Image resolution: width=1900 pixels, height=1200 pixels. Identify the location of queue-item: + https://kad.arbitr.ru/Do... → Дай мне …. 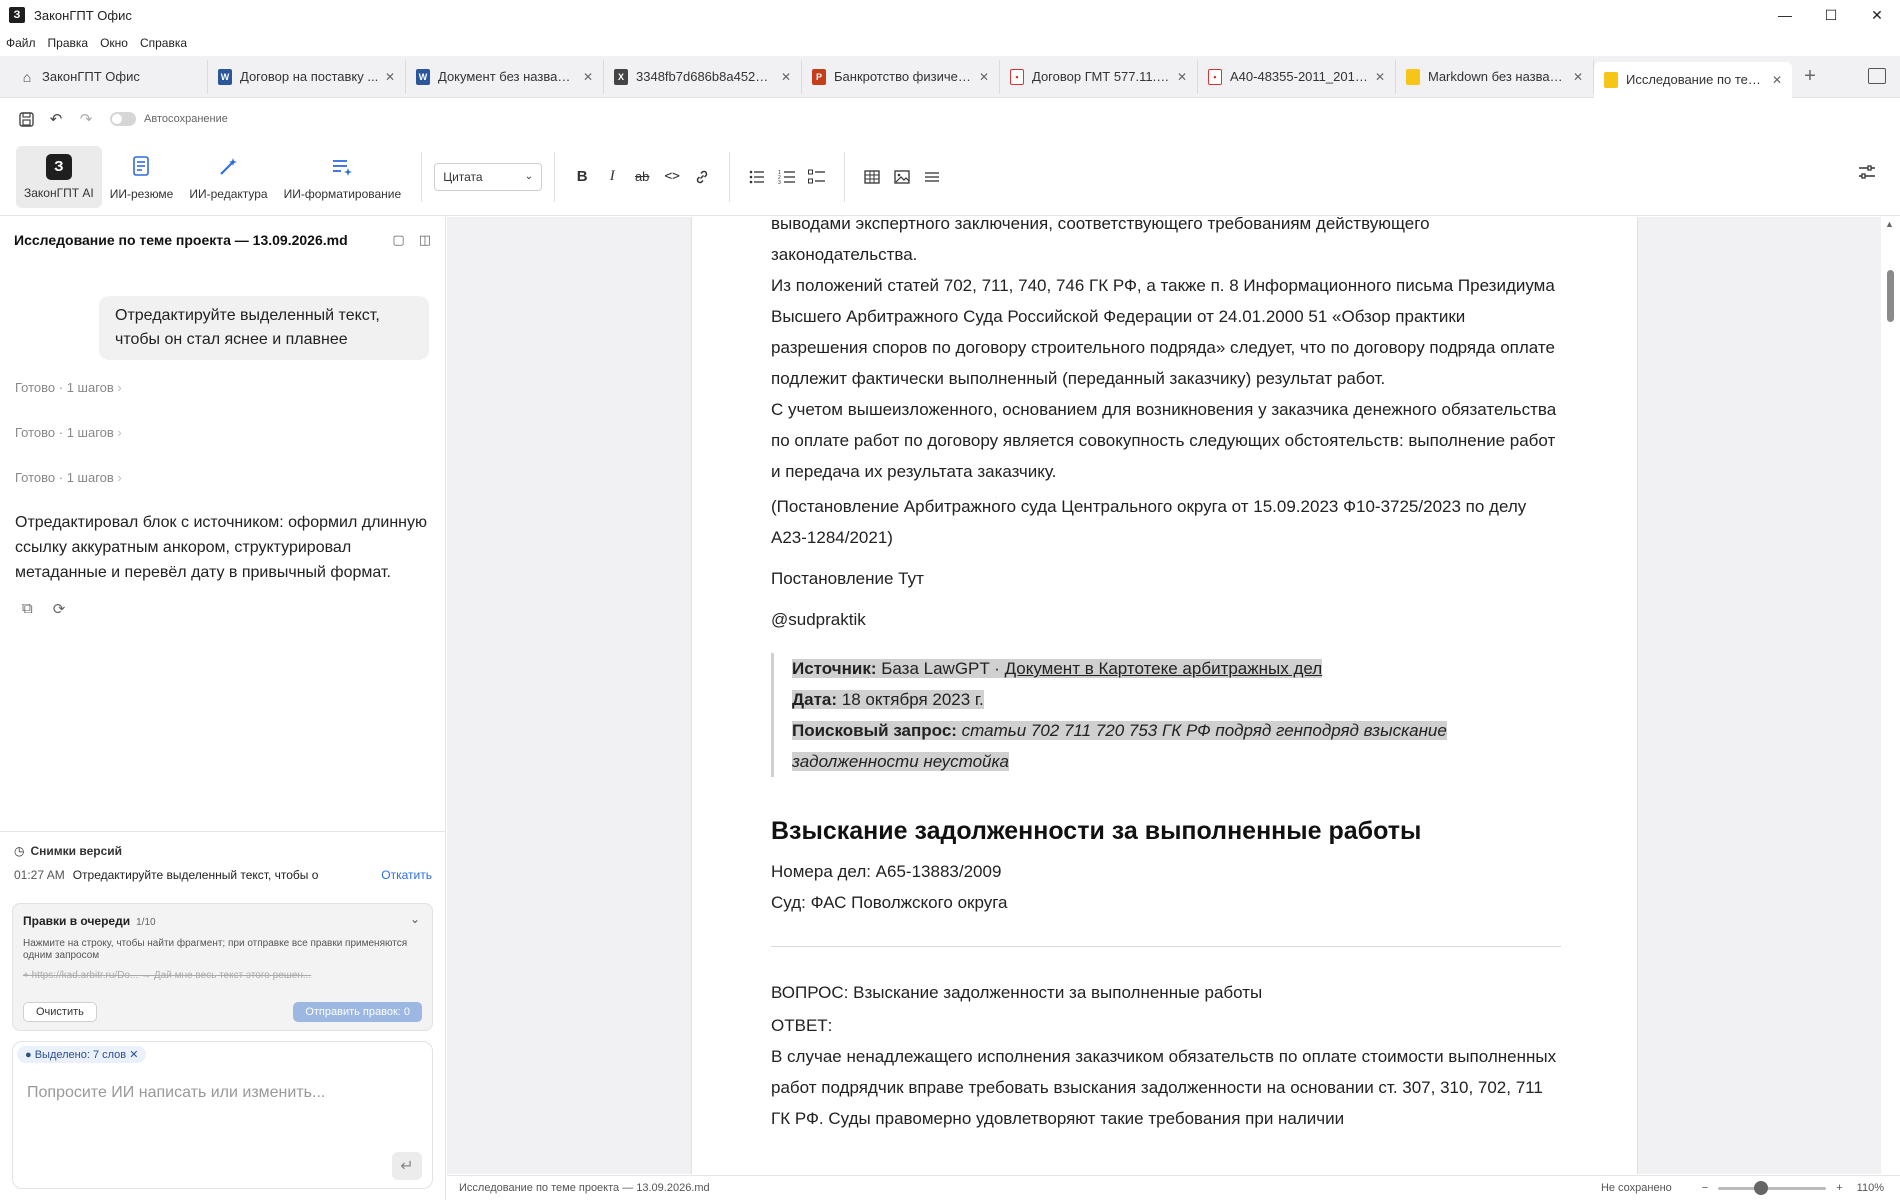
(222, 975).